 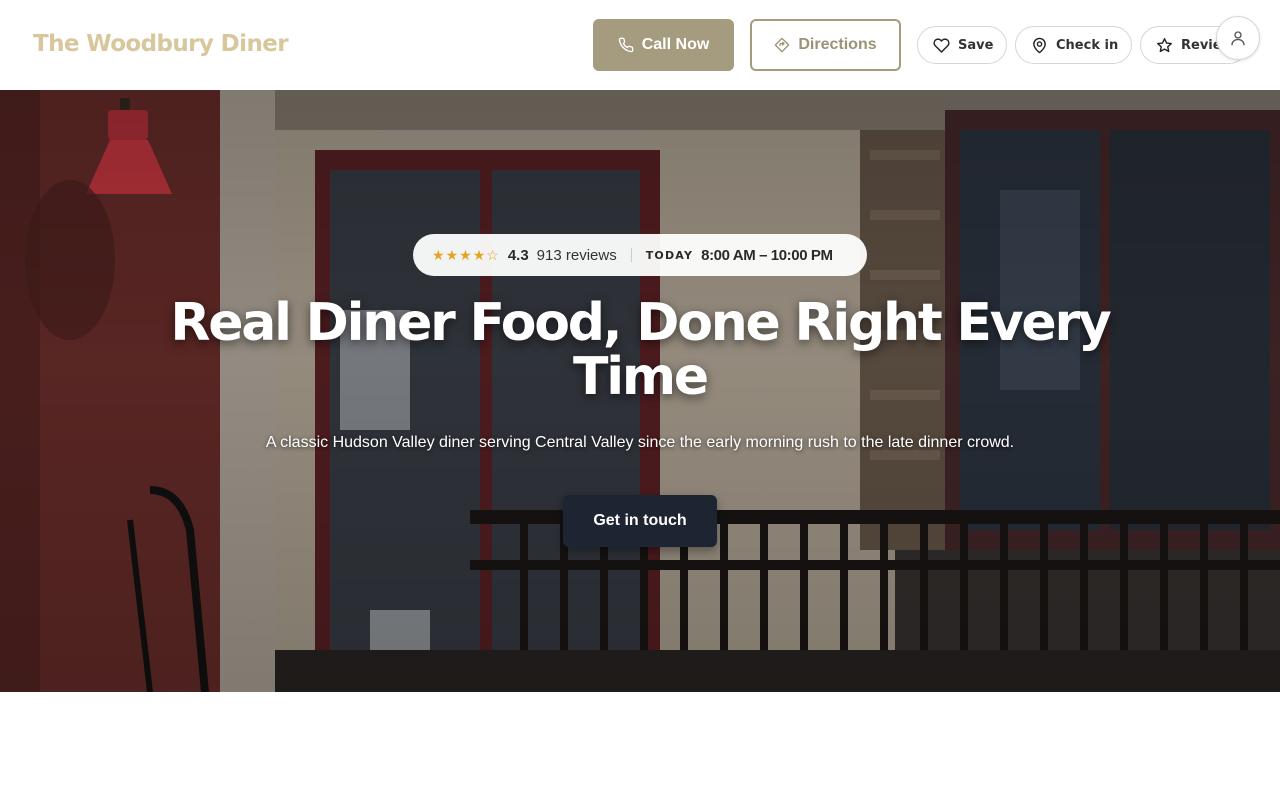 I want to click on check-in-button: Check in, so click(x=1073, y=45).